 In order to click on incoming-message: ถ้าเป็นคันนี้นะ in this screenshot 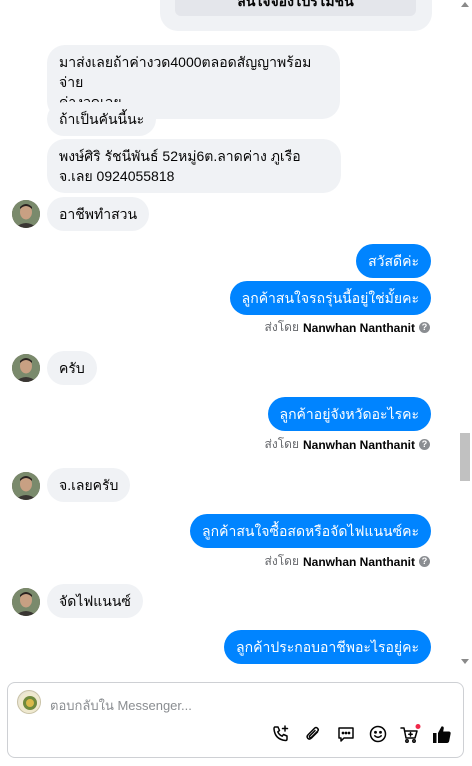, I will do `click(102, 119)`.